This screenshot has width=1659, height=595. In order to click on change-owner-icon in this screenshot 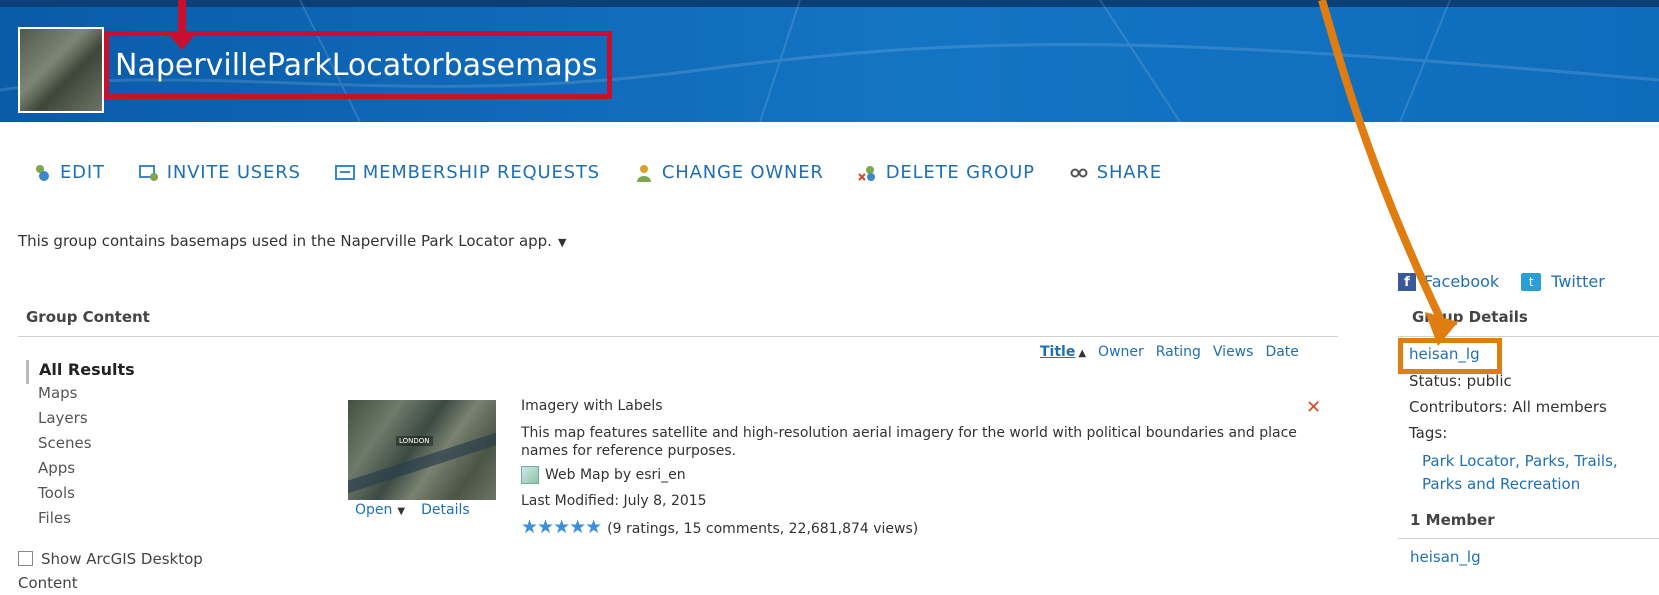, I will do `click(643, 173)`.